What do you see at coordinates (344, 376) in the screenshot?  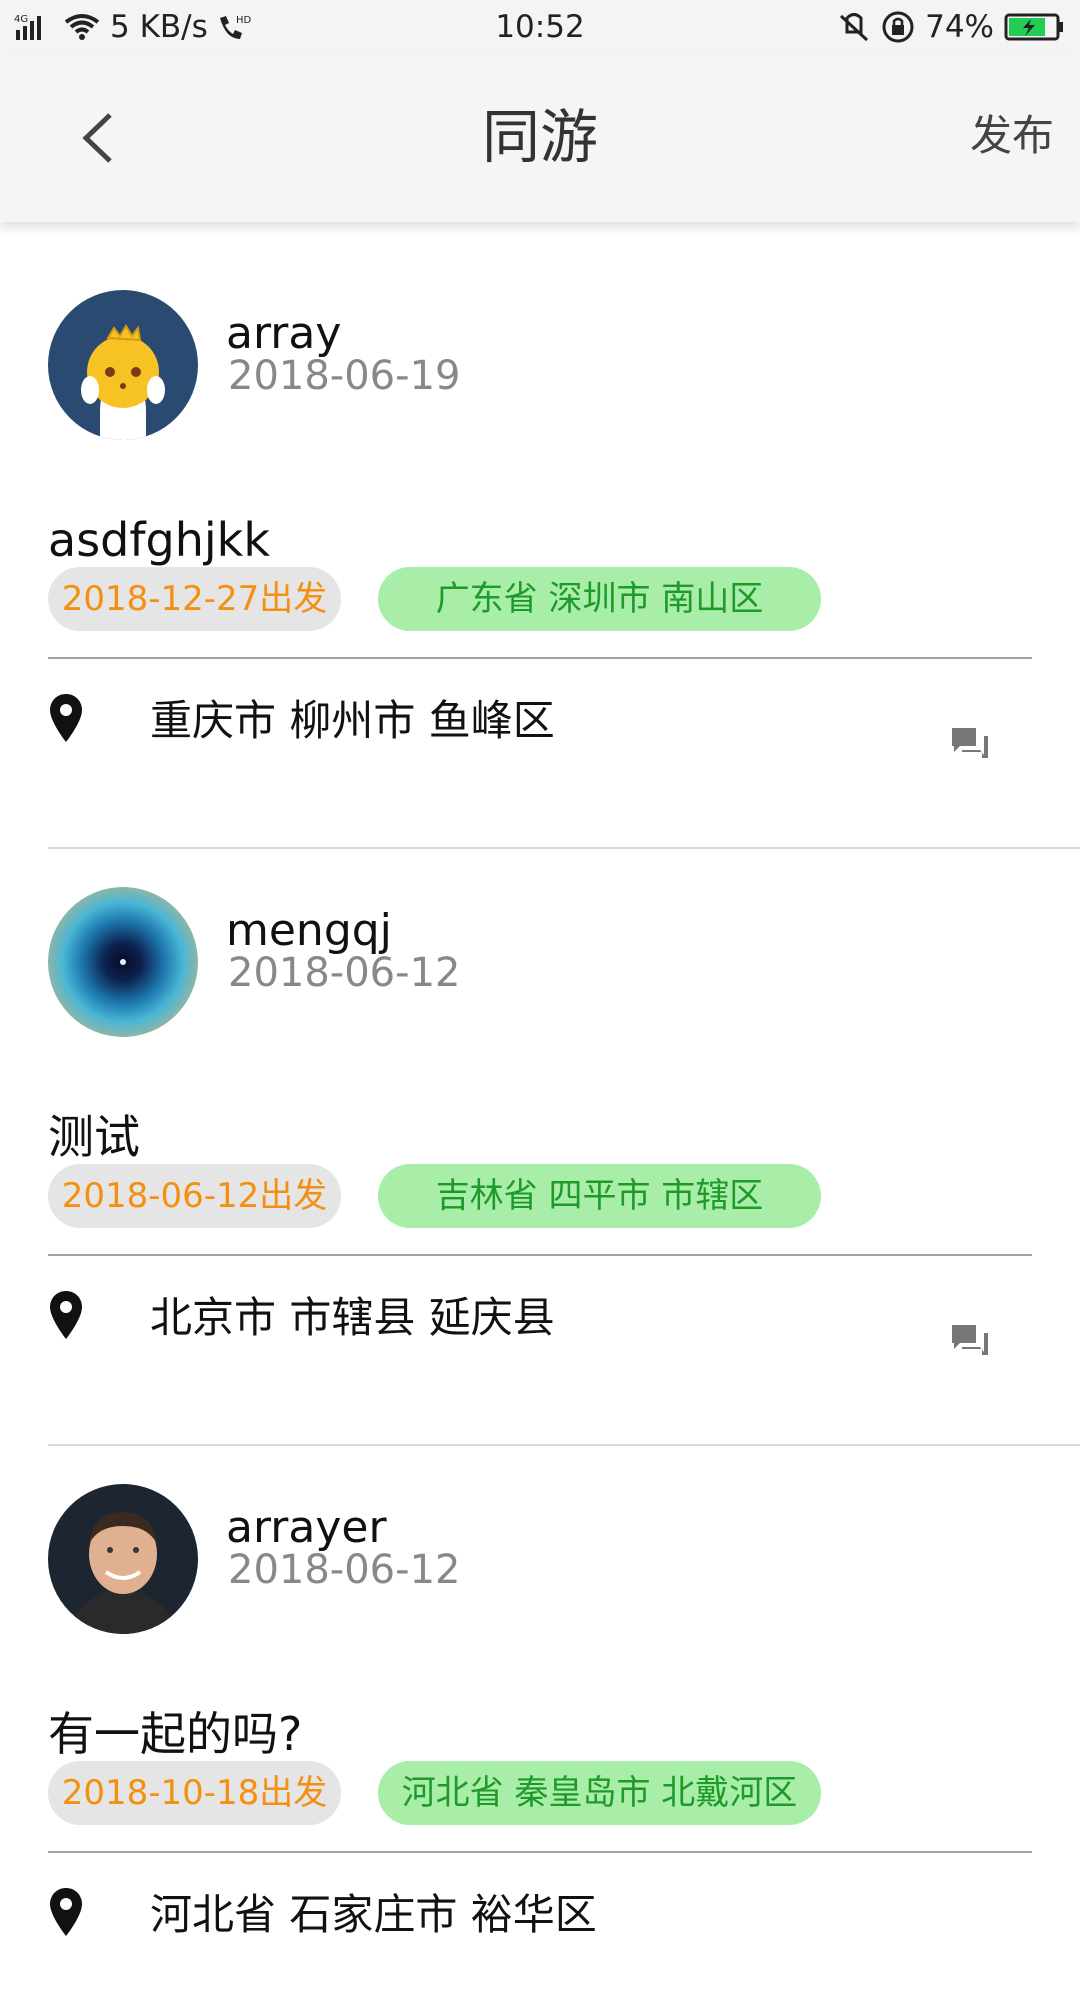 I see `post-date: 2018-06-19` at bounding box center [344, 376].